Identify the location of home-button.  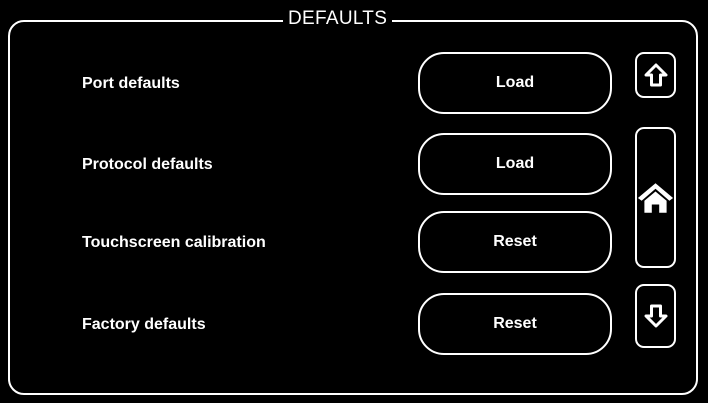
(655, 197).